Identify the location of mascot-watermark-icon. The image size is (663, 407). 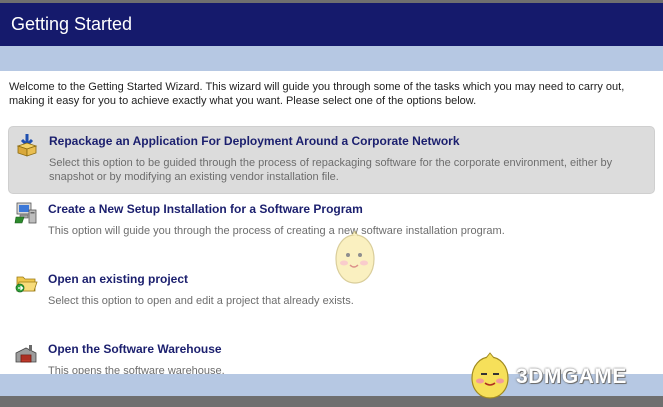
(355, 257).